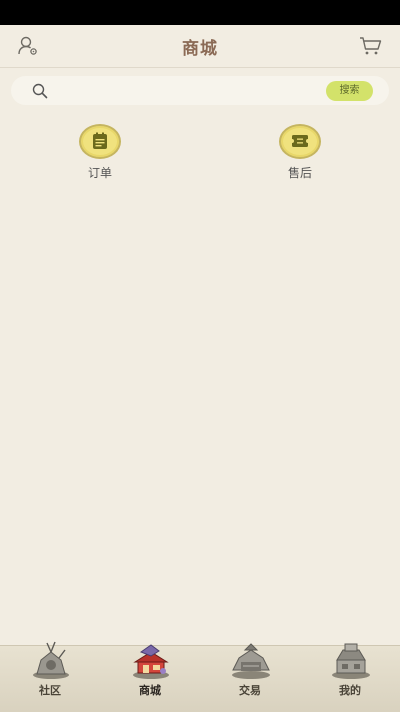  What do you see at coordinates (200, 49) in the screenshot?
I see `page-title: 商城` at bounding box center [200, 49].